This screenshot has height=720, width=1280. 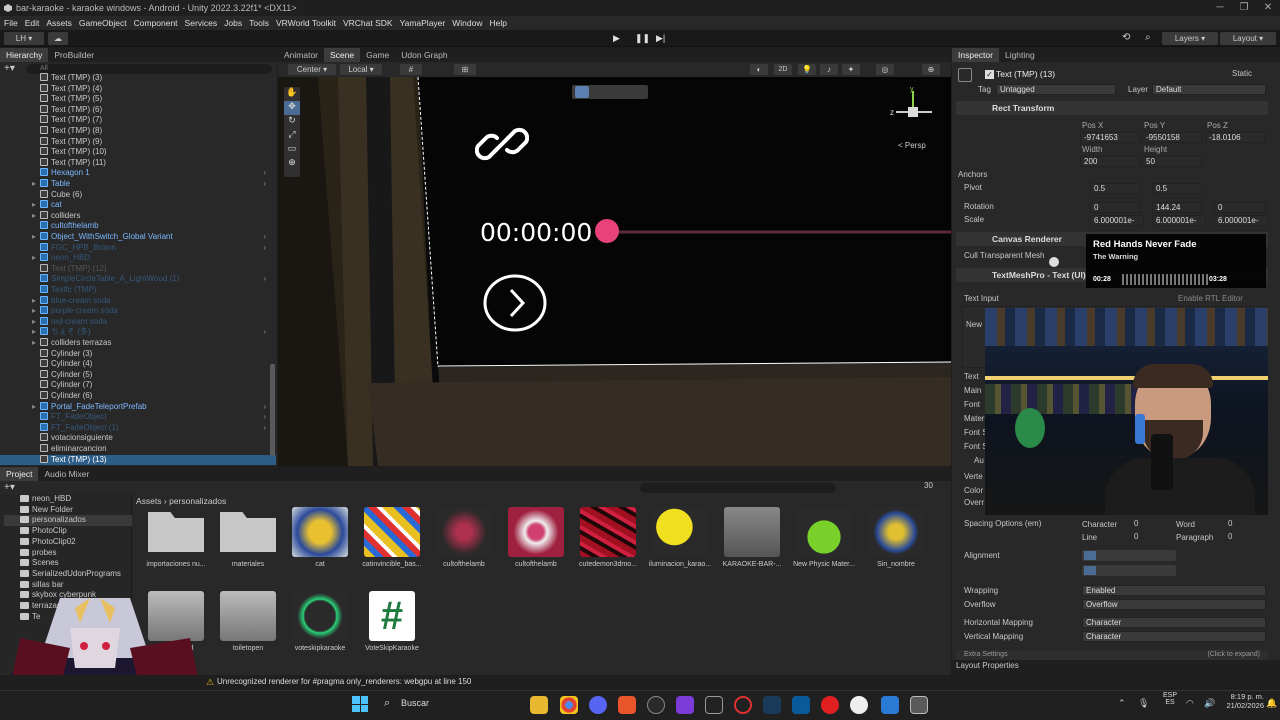 What do you see at coordinates (610, 92) in the screenshot?
I see `rect-tools-overlay` at bounding box center [610, 92].